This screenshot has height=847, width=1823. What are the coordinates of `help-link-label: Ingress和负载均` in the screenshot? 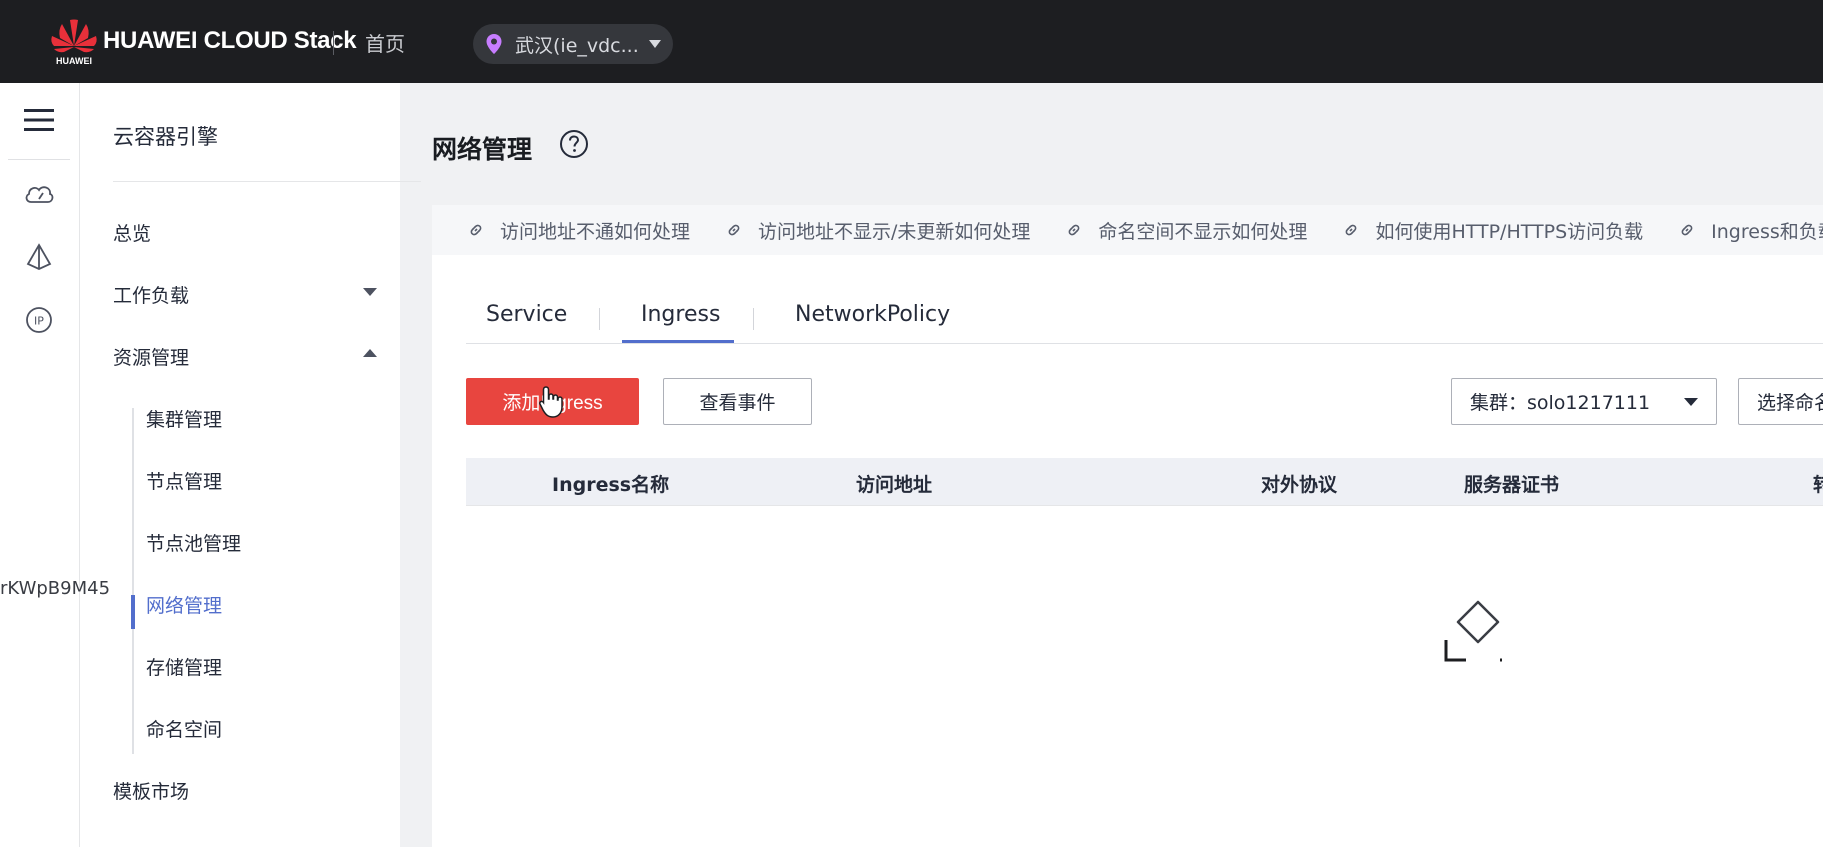 It's located at (1767, 231).